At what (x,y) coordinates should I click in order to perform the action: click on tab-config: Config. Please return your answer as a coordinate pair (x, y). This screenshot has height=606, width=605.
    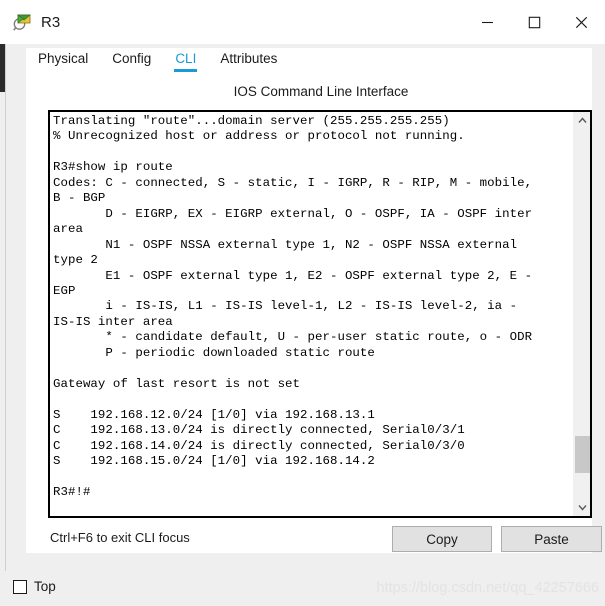
    Looking at the image, I should click on (131, 61).